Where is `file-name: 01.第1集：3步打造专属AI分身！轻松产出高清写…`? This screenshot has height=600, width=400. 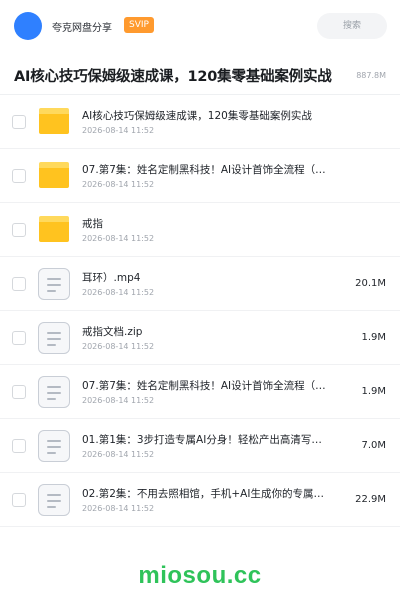
file-name: 01.第1集：3步打造专属AI分身！轻松产出高清写… is located at coordinates (202, 440).